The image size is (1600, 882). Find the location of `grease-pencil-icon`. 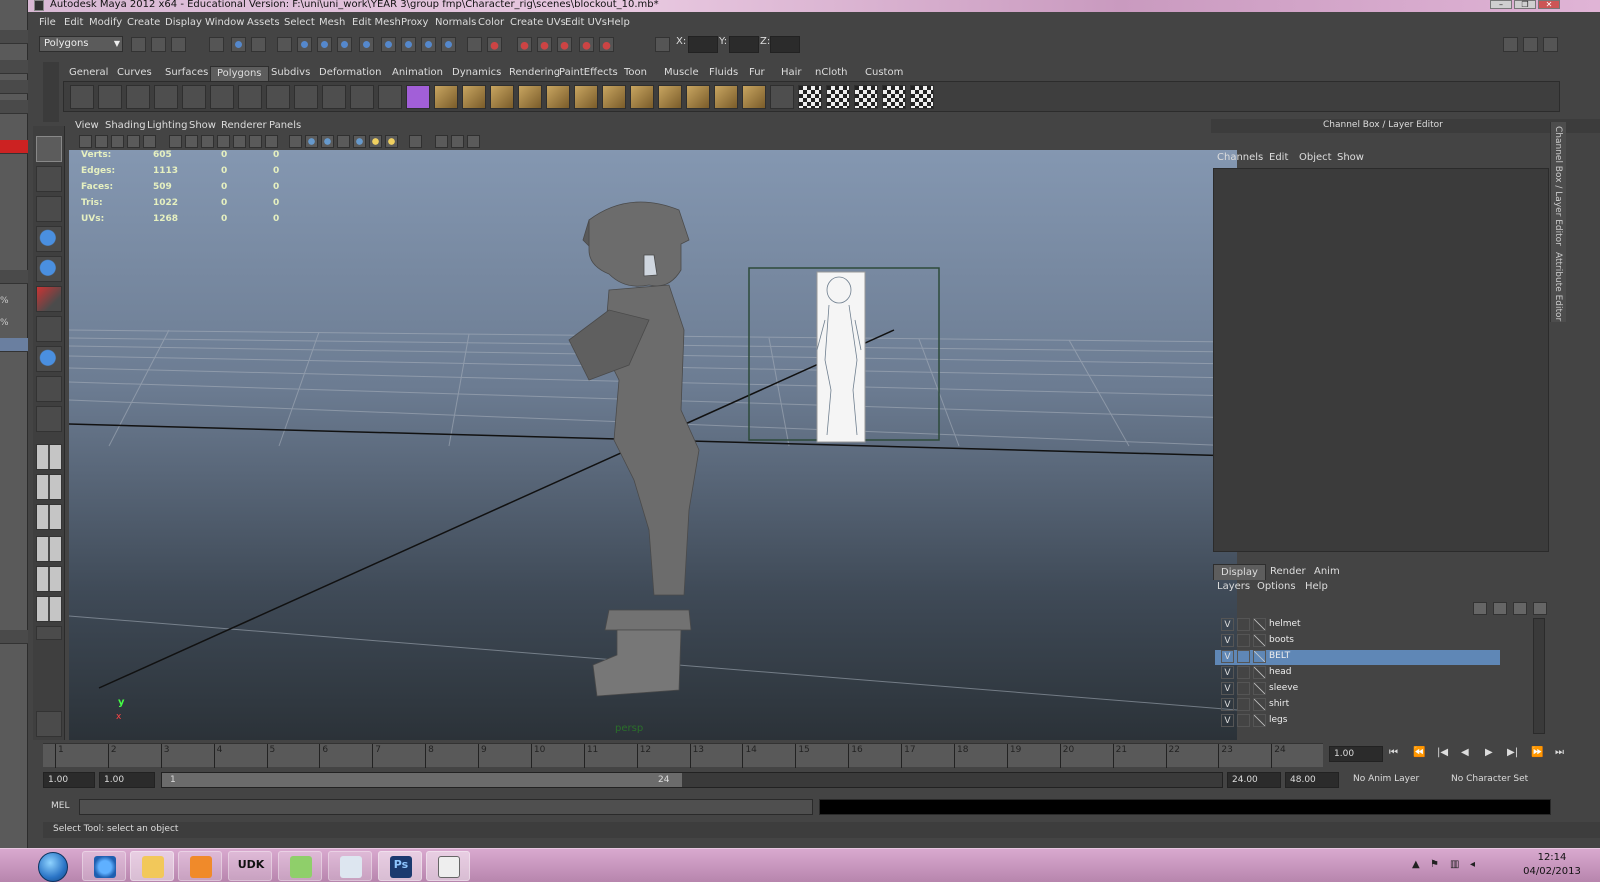

grease-pencil-icon is located at coordinates (149, 141).